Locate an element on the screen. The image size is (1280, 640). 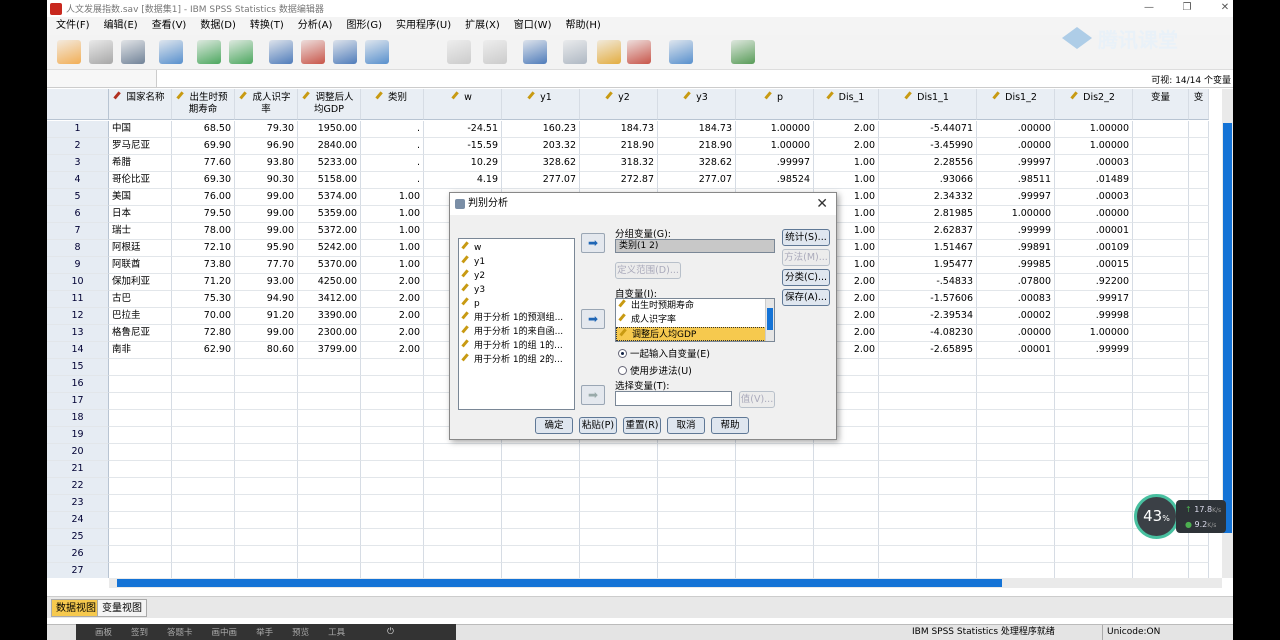
data-cell: 72.80 is located at coordinates (203, 333).